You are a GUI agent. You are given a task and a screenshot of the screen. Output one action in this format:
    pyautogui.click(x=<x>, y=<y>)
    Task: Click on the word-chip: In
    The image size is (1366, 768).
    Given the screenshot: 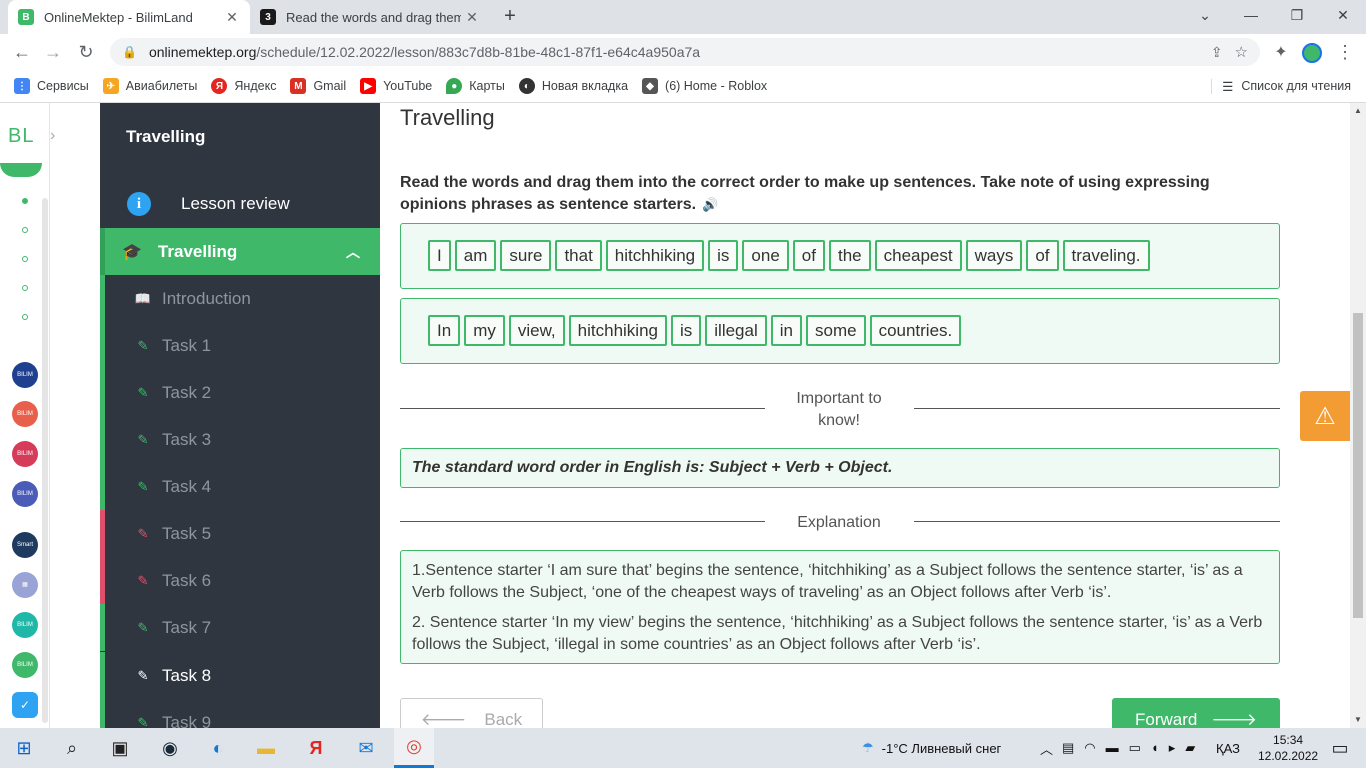 What is the action you would take?
    pyautogui.click(x=444, y=330)
    